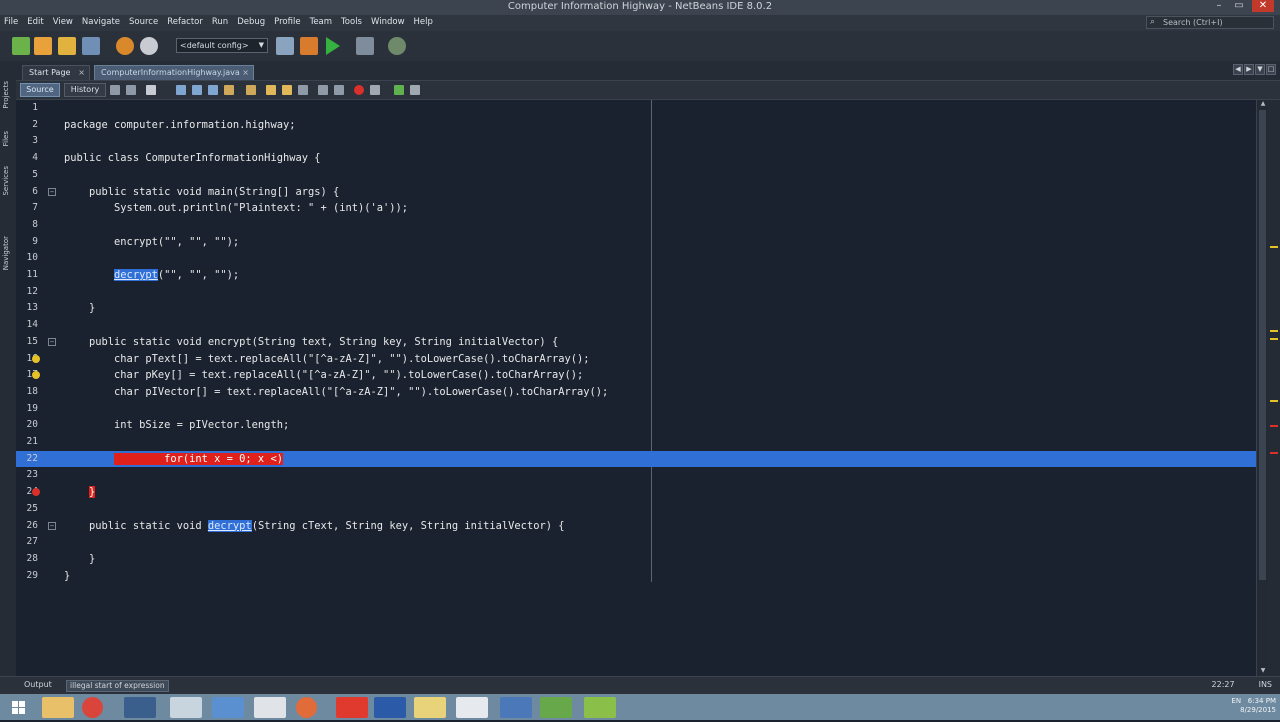 This screenshot has width=1280, height=722. I want to click on shift-left-icon, so click(323, 90).